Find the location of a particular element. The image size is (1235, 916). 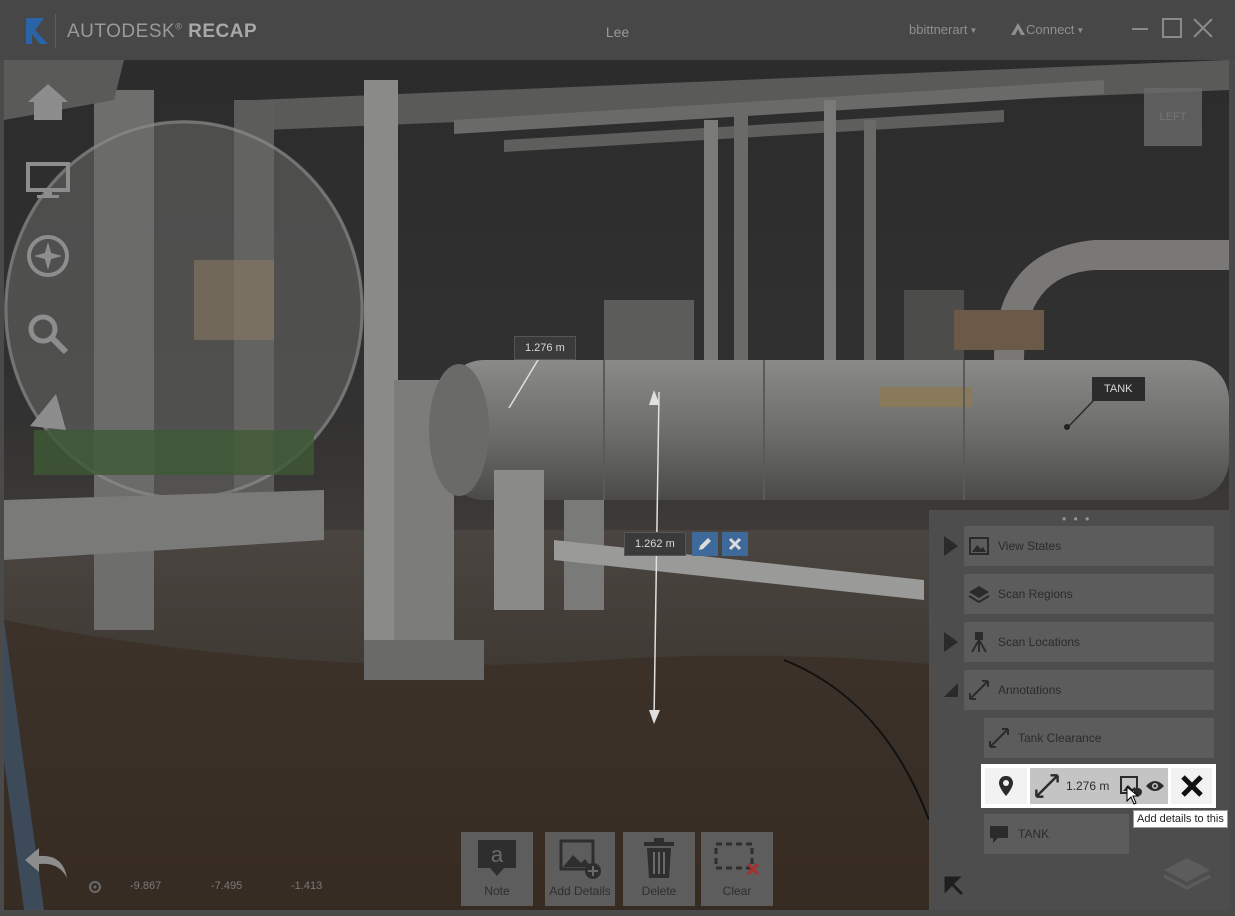

selected-measurement-row: 1.276 m is located at coordinates (1098, 786).